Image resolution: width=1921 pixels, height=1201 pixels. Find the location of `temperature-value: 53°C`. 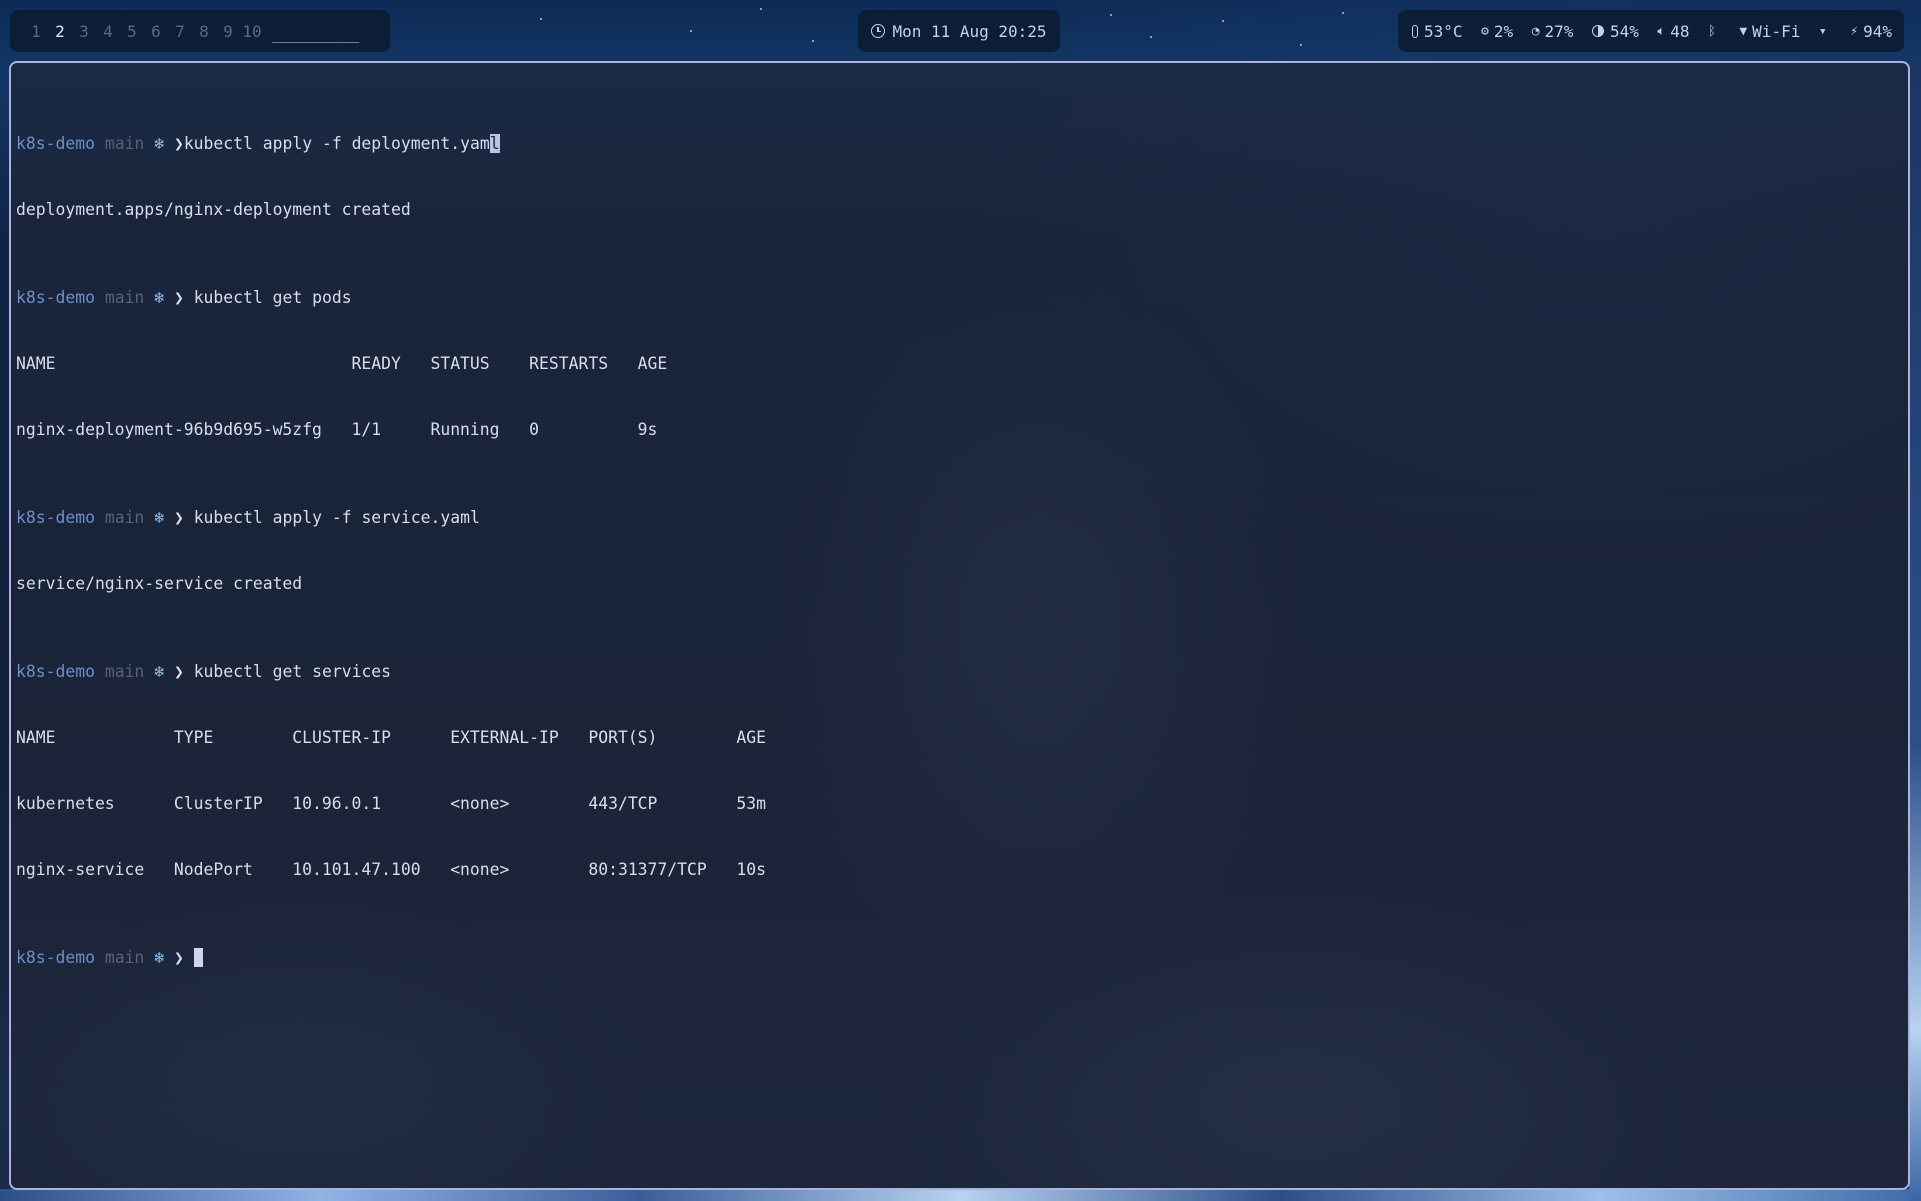

temperature-value: 53°C is located at coordinates (1443, 31).